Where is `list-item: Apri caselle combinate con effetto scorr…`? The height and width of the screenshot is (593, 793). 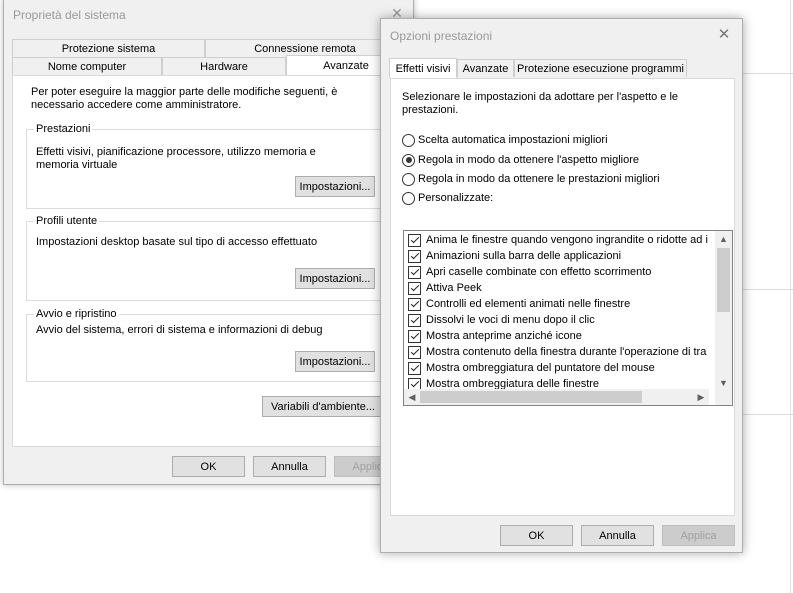 list-item: Apri caselle combinate con effetto scorr… is located at coordinates (529, 272).